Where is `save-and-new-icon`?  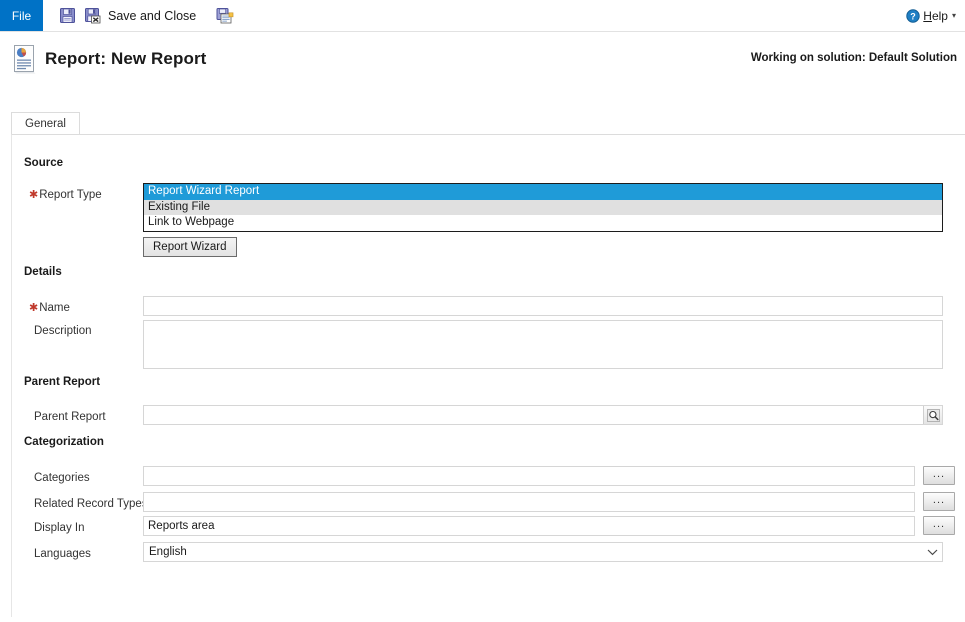
save-and-new-icon is located at coordinates (225, 15).